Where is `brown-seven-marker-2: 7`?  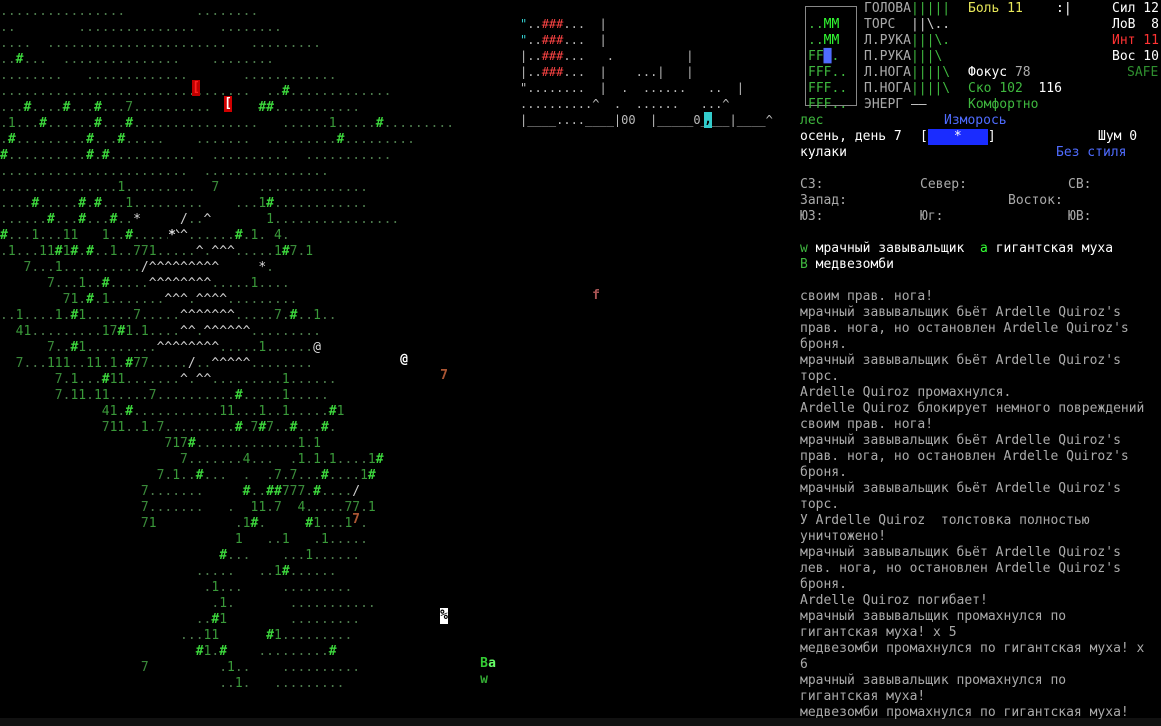 brown-seven-marker-2: 7 is located at coordinates (356, 520).